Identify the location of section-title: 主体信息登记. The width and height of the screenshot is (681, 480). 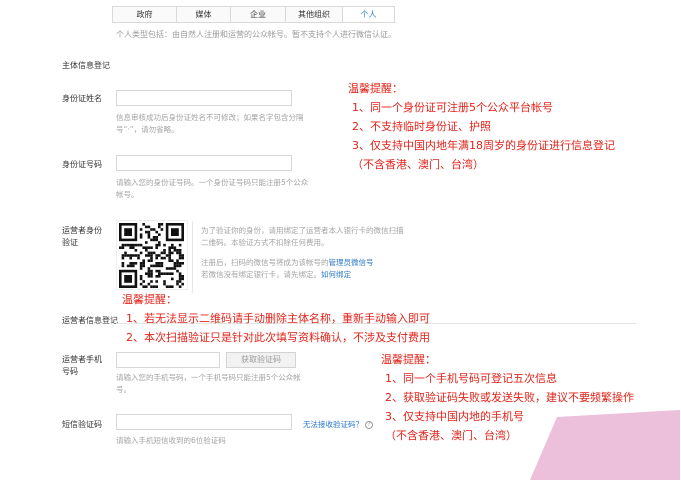
(86, 65).